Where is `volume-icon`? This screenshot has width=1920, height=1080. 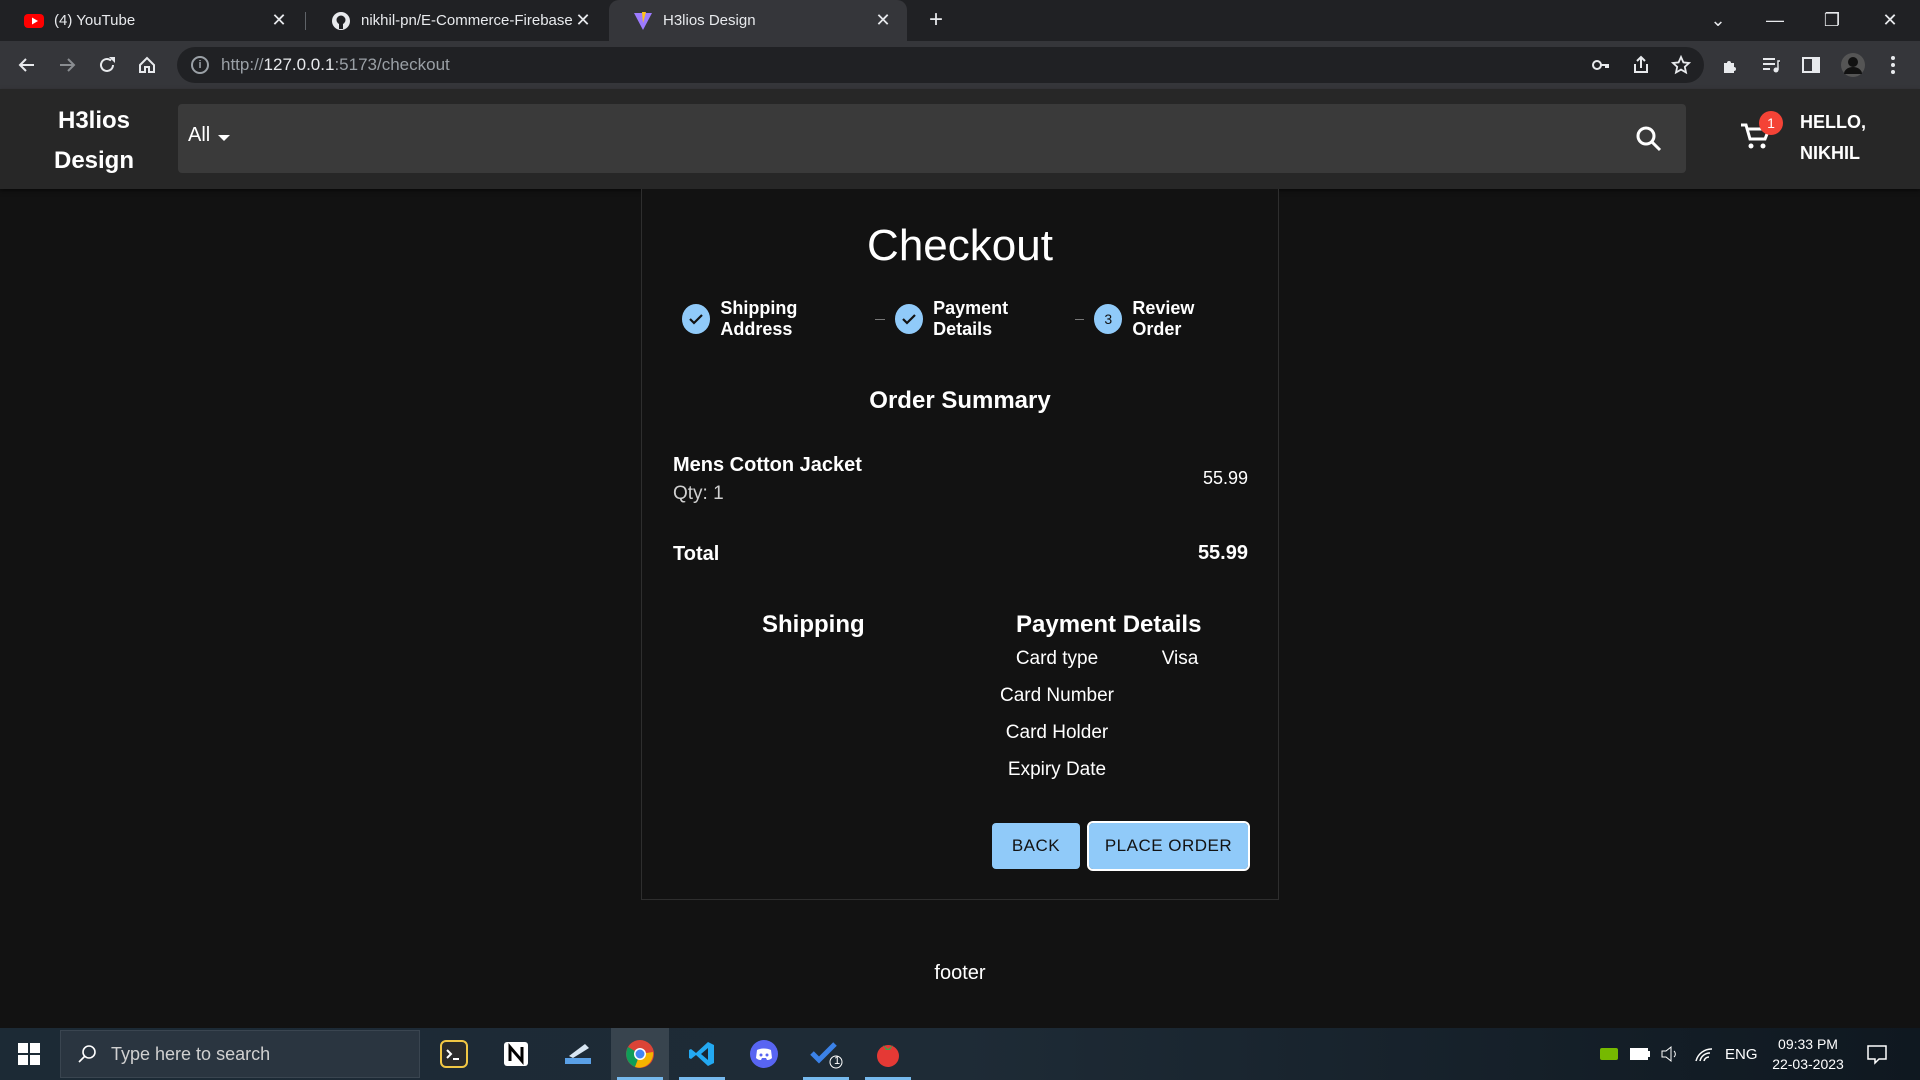 volume-icon is located at coordinates (1670, 1054).